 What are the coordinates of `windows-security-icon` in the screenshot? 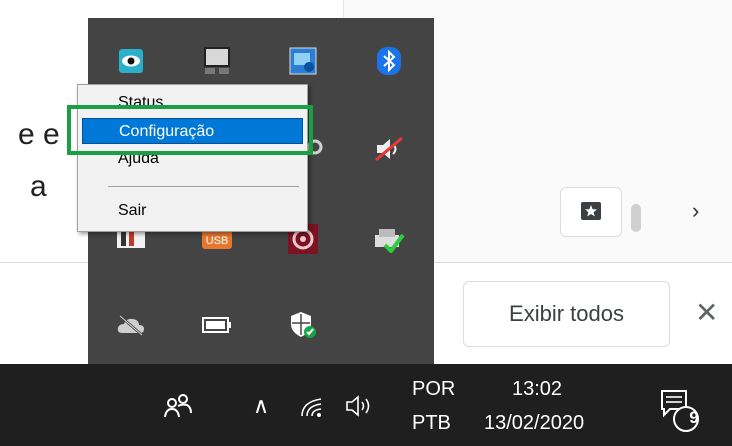 It's located at (303, 325).